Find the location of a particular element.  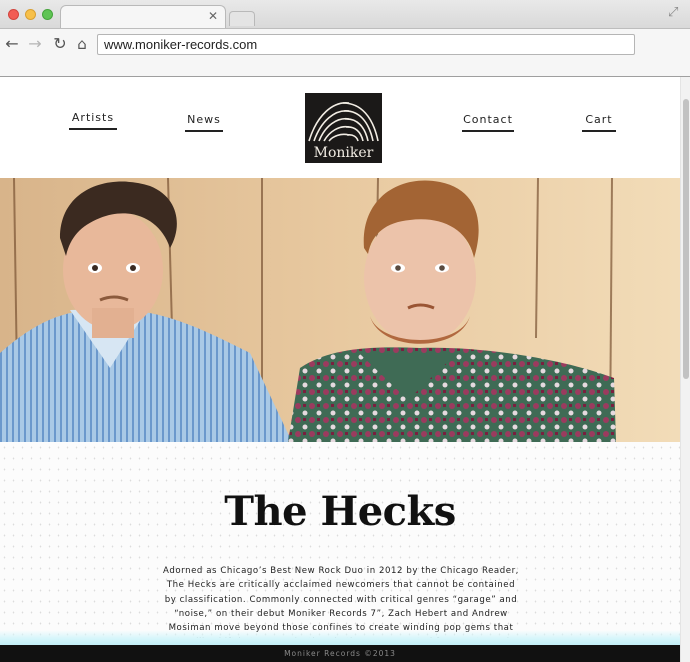

new-tab-button is located at coordinates (242, 18).